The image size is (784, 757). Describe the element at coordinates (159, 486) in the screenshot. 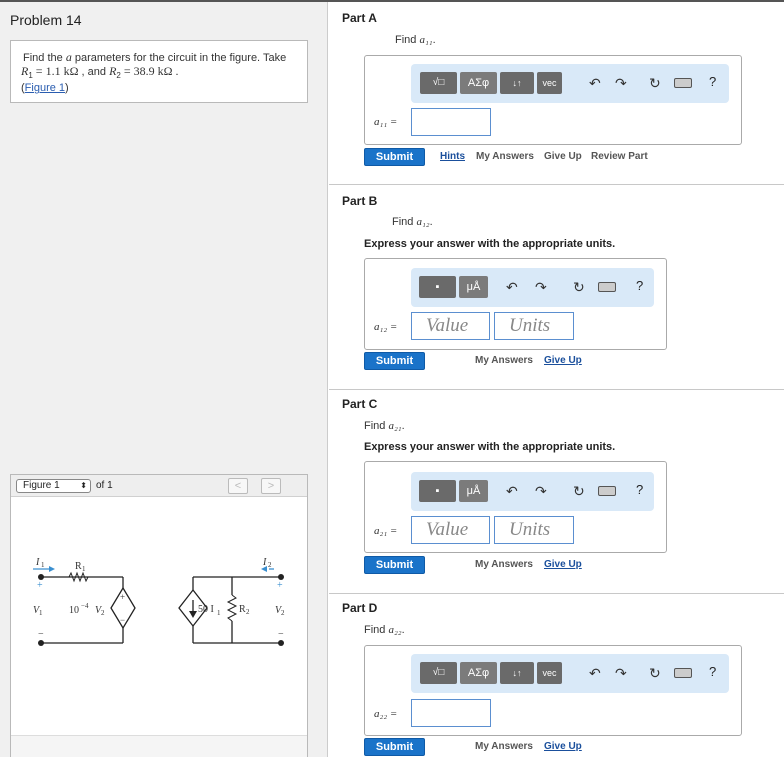

I see `figure-toolbar: Figure 1 ⬍ of 1 < >` at that location.